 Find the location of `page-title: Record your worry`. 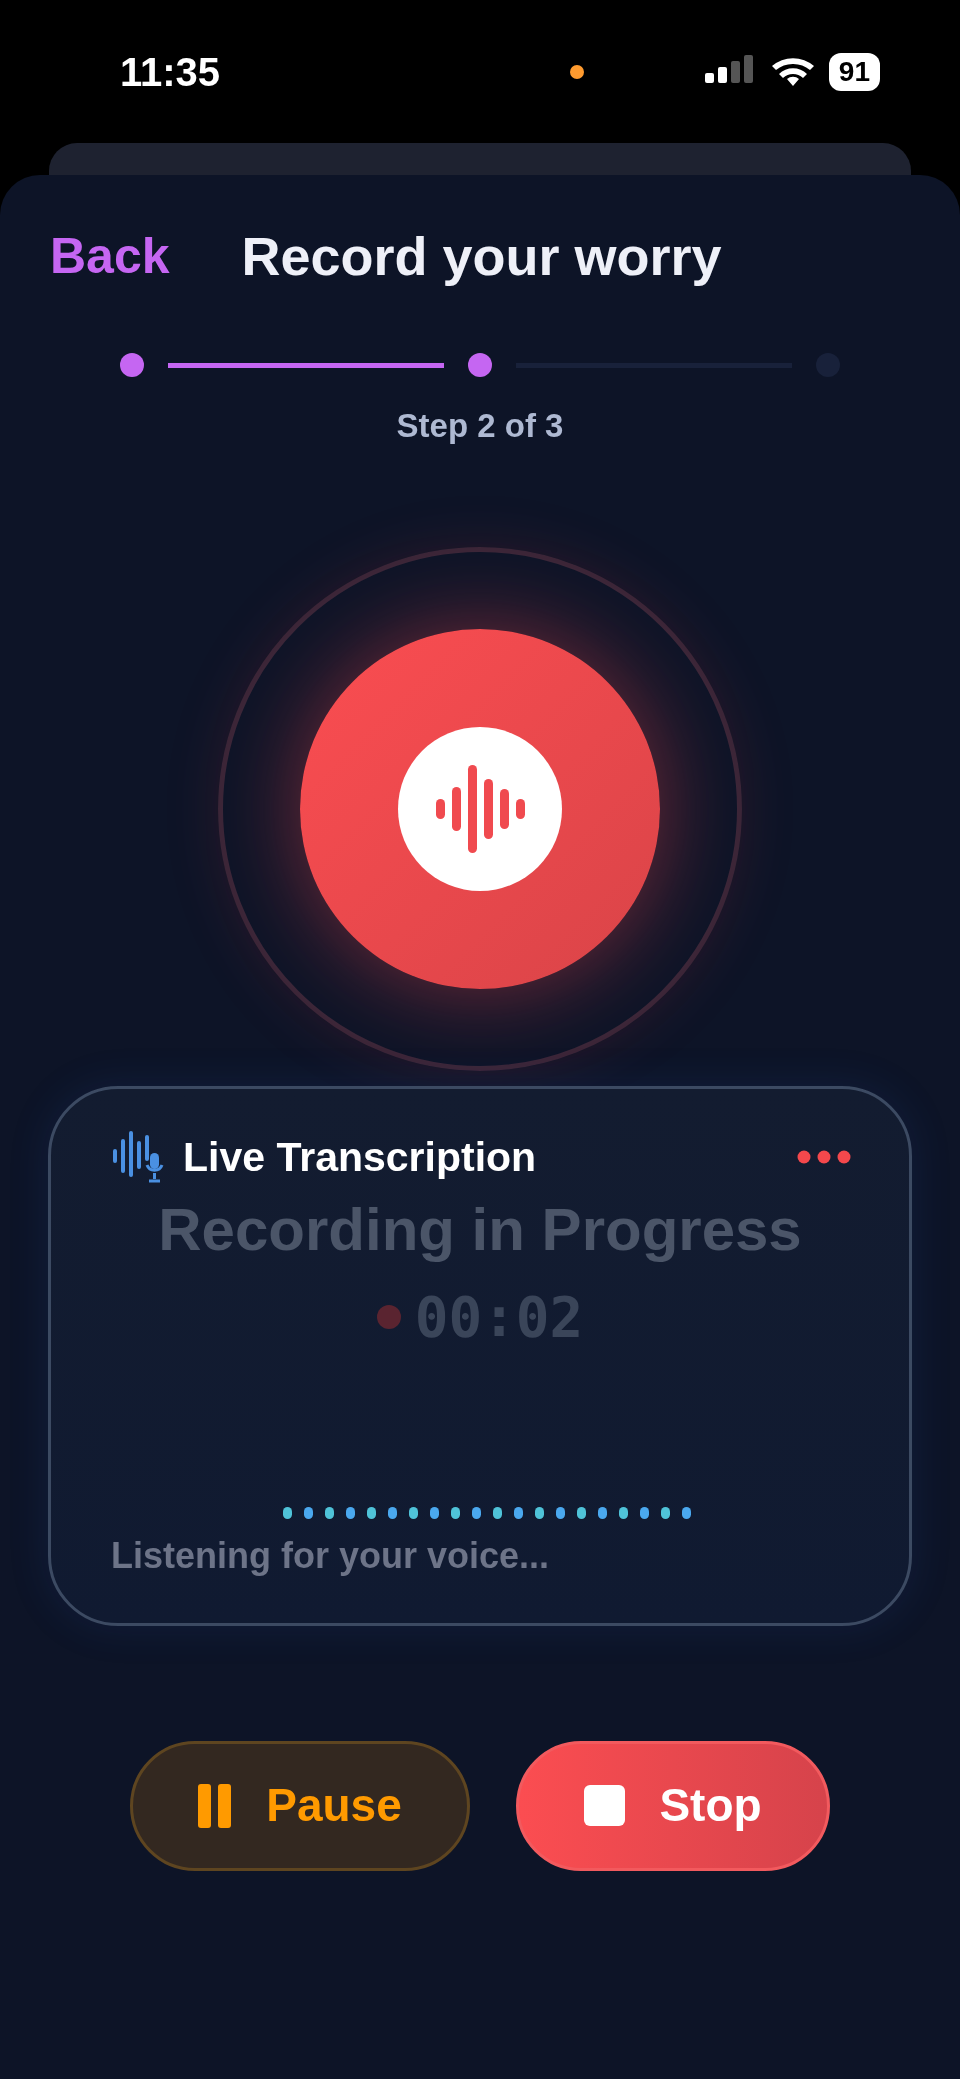

page-title: Record your worry is located at coordinates (481, 256).